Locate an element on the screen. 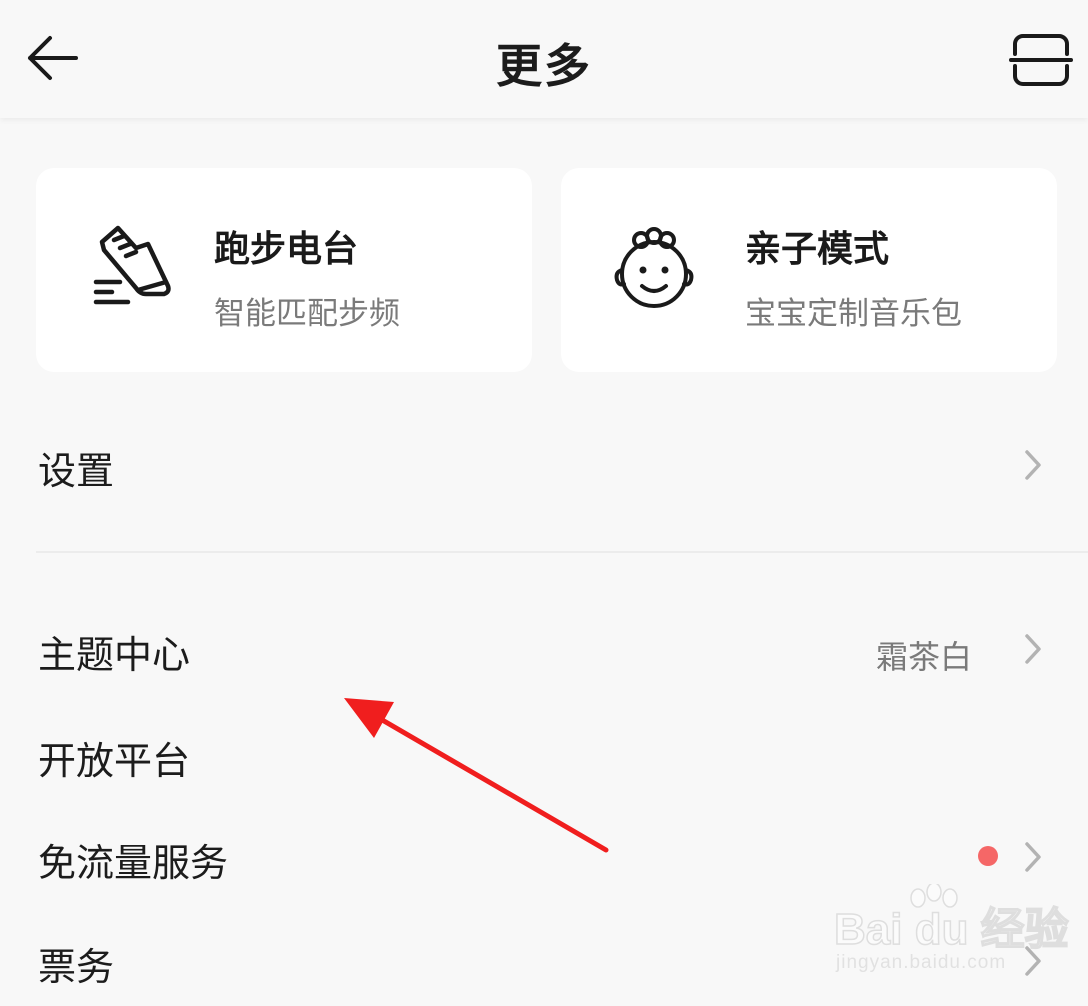 The width and height of the screenshot is (1088, 1006). notification-dot is located at coordinates (988, 856).